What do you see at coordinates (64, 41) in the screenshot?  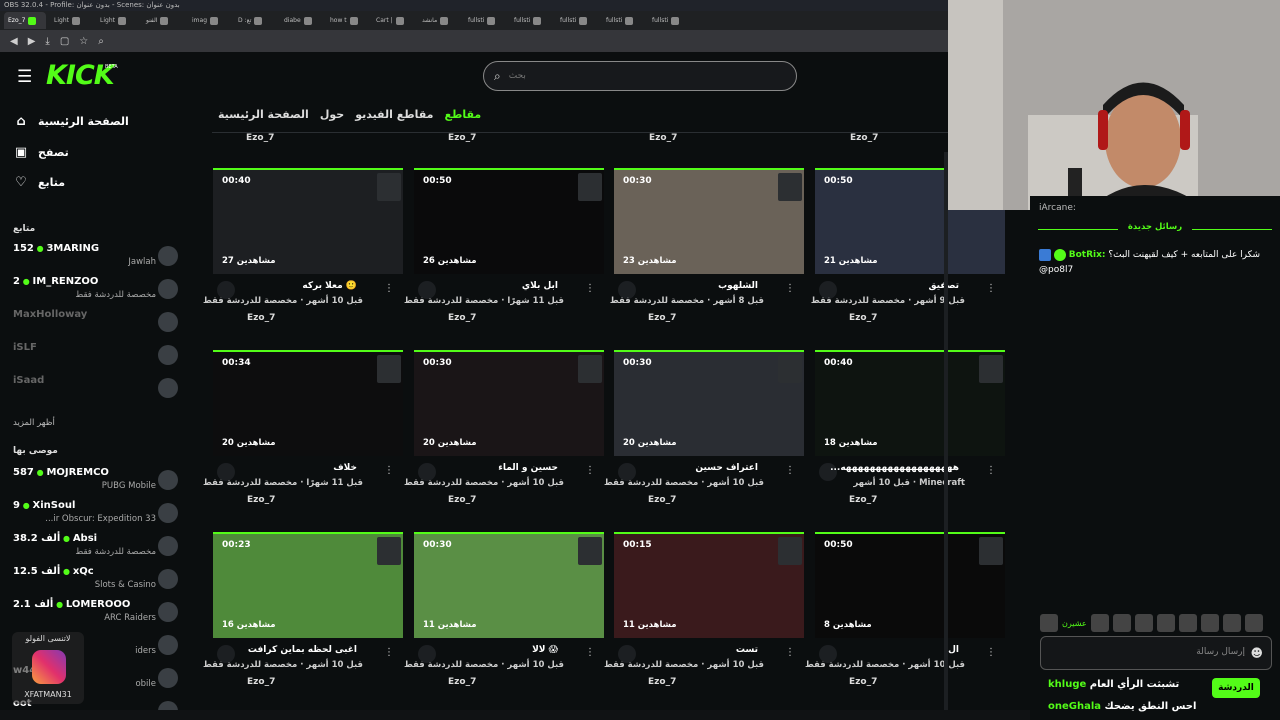 I see `extension-icon: ▢` at bounding box center [64, 41].